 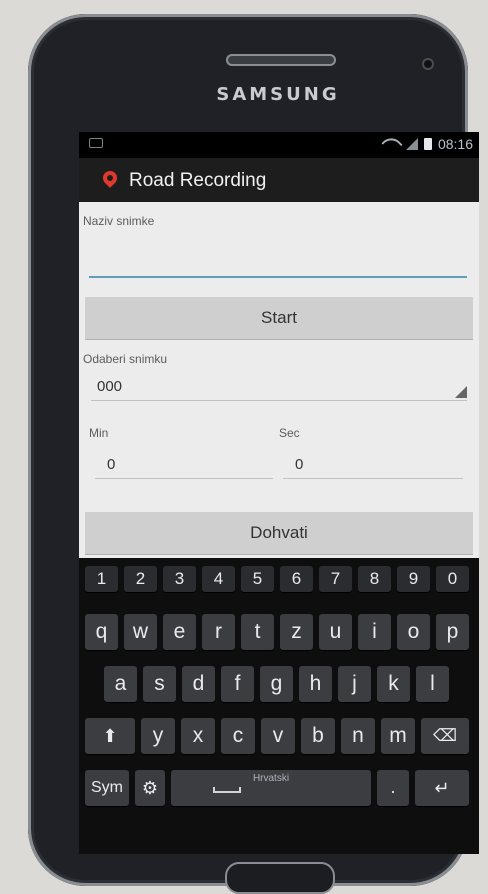 What do you see at coordinates (432, 684) in the screenshot?
I see `key-l: l` at bounding box center [432, 684].